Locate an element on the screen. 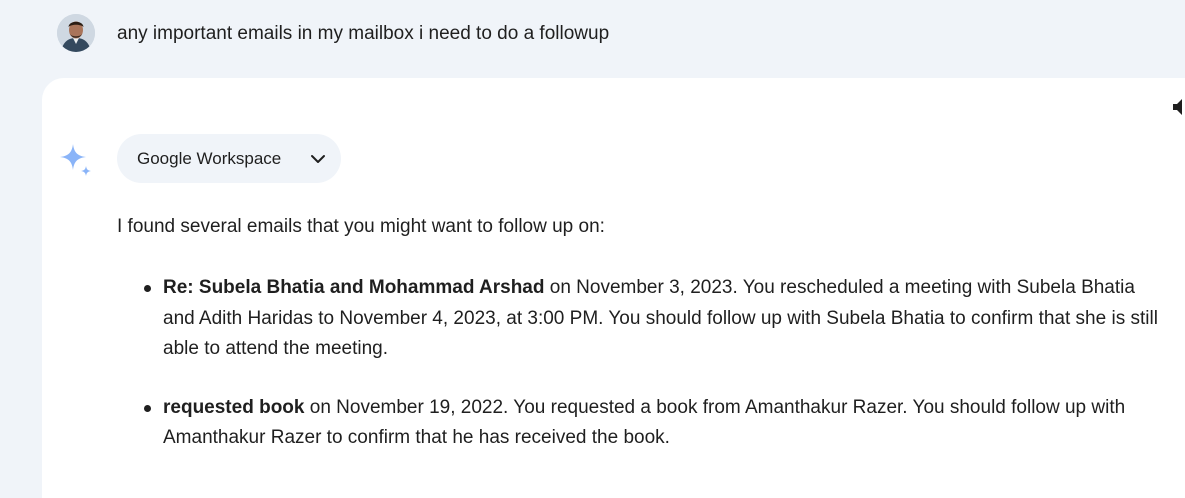 This screenshot has width=1185, height=498. chevron-down-icon is located at coordinates (318, 159).